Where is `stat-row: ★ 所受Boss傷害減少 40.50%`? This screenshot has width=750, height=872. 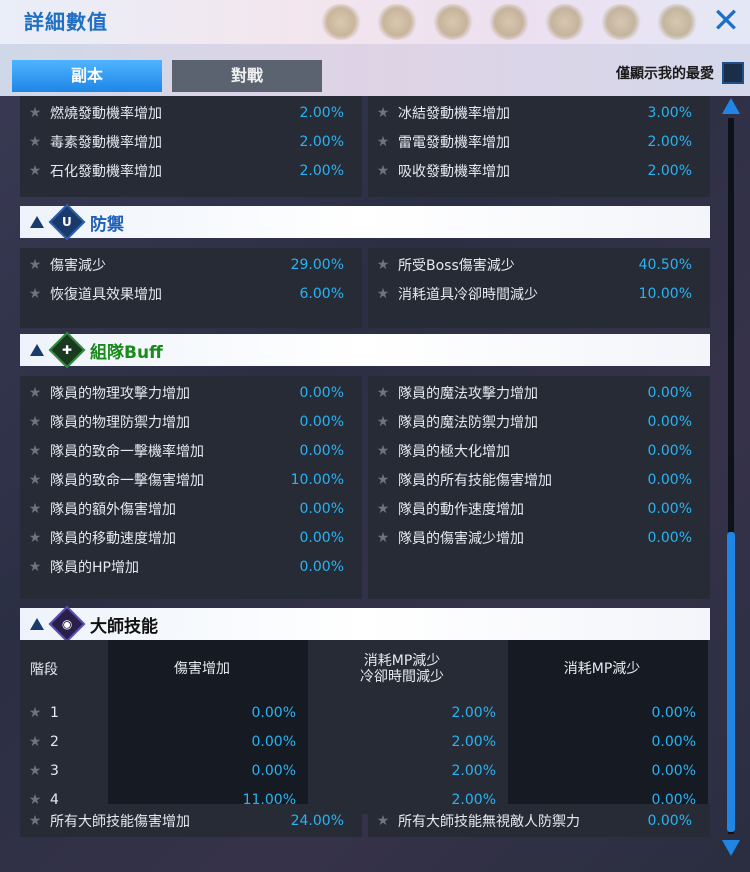 stat-row: ★ 所受Boss傷害減少 40.50% is located at coordinates (539, 264).